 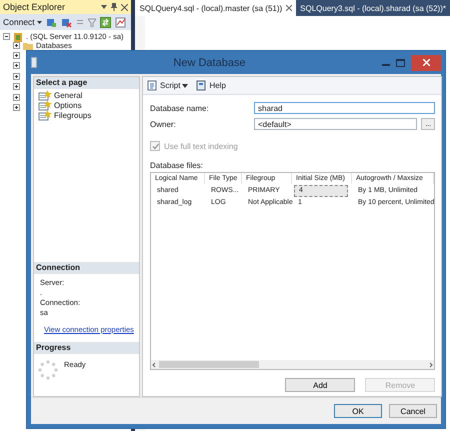 What do you see at coordinates (6, 36) in the screenshot?
I see `collapse-icon` at bounding box center [6, 36].